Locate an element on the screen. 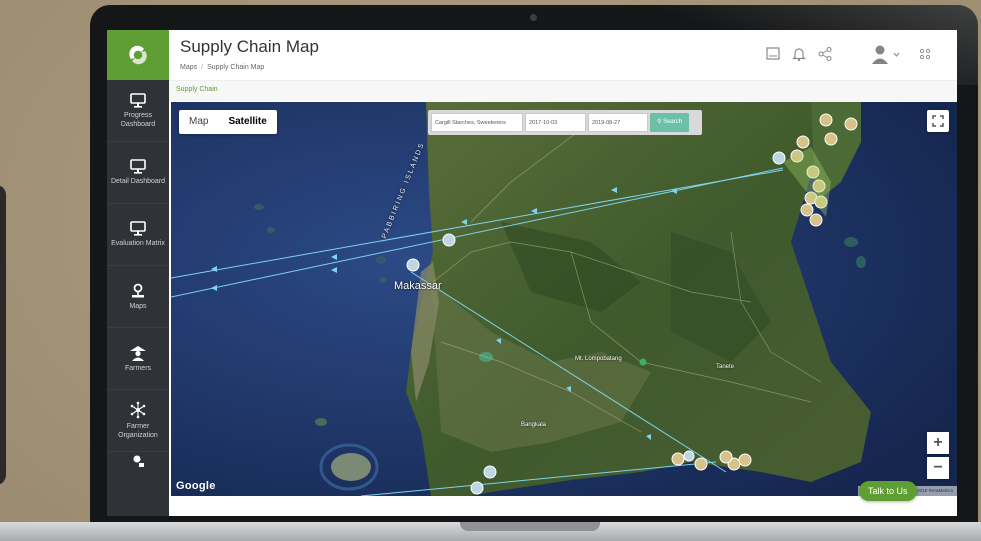 This screenshot has width=981, height=541. fullscreen-button is located at coordinates (938, 121).